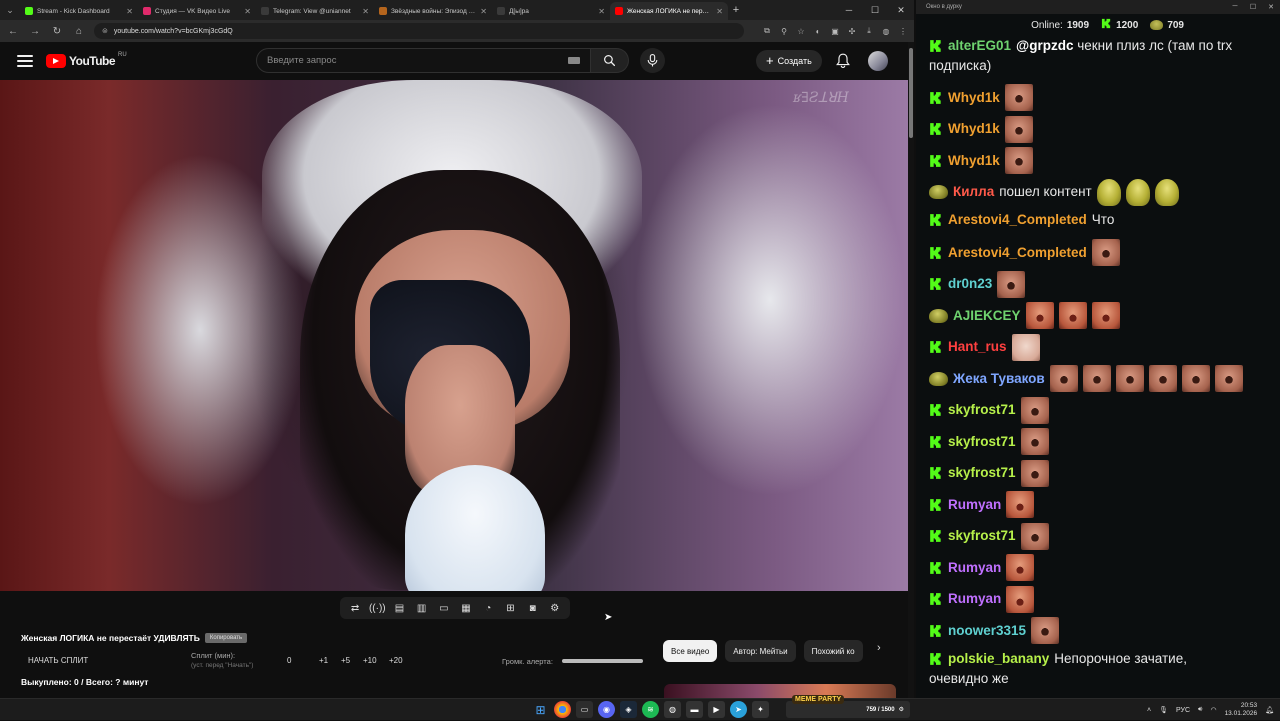 The width and height of the screenshot is (1280, 721). What do you see at coordinates (801, 31) in the screenshot?
I see `bookmark-star-icon: ☆` at bounding box center [801, 31].